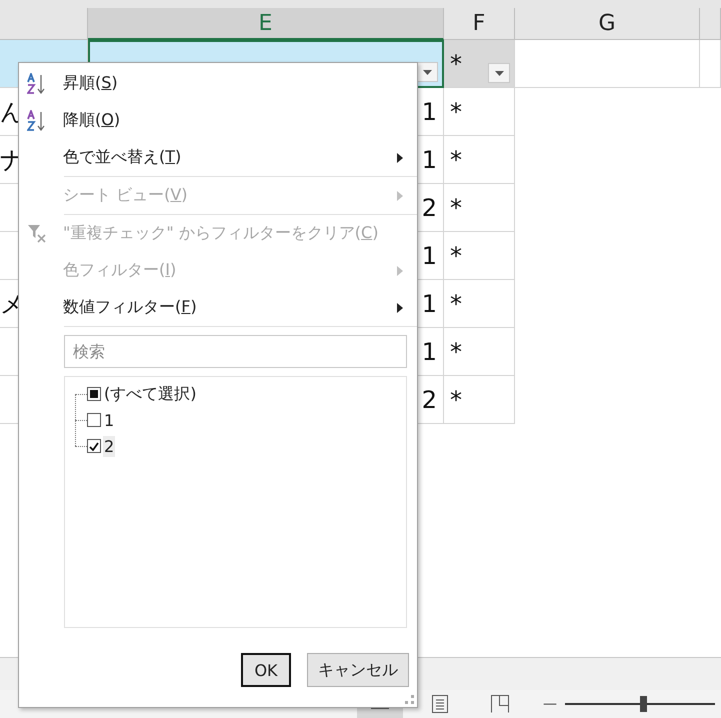 The image size is (721, 718). Describe the element at coordinates (90, 83) in the screenshot. I see `menu-item: 昇順(S)` at that location.